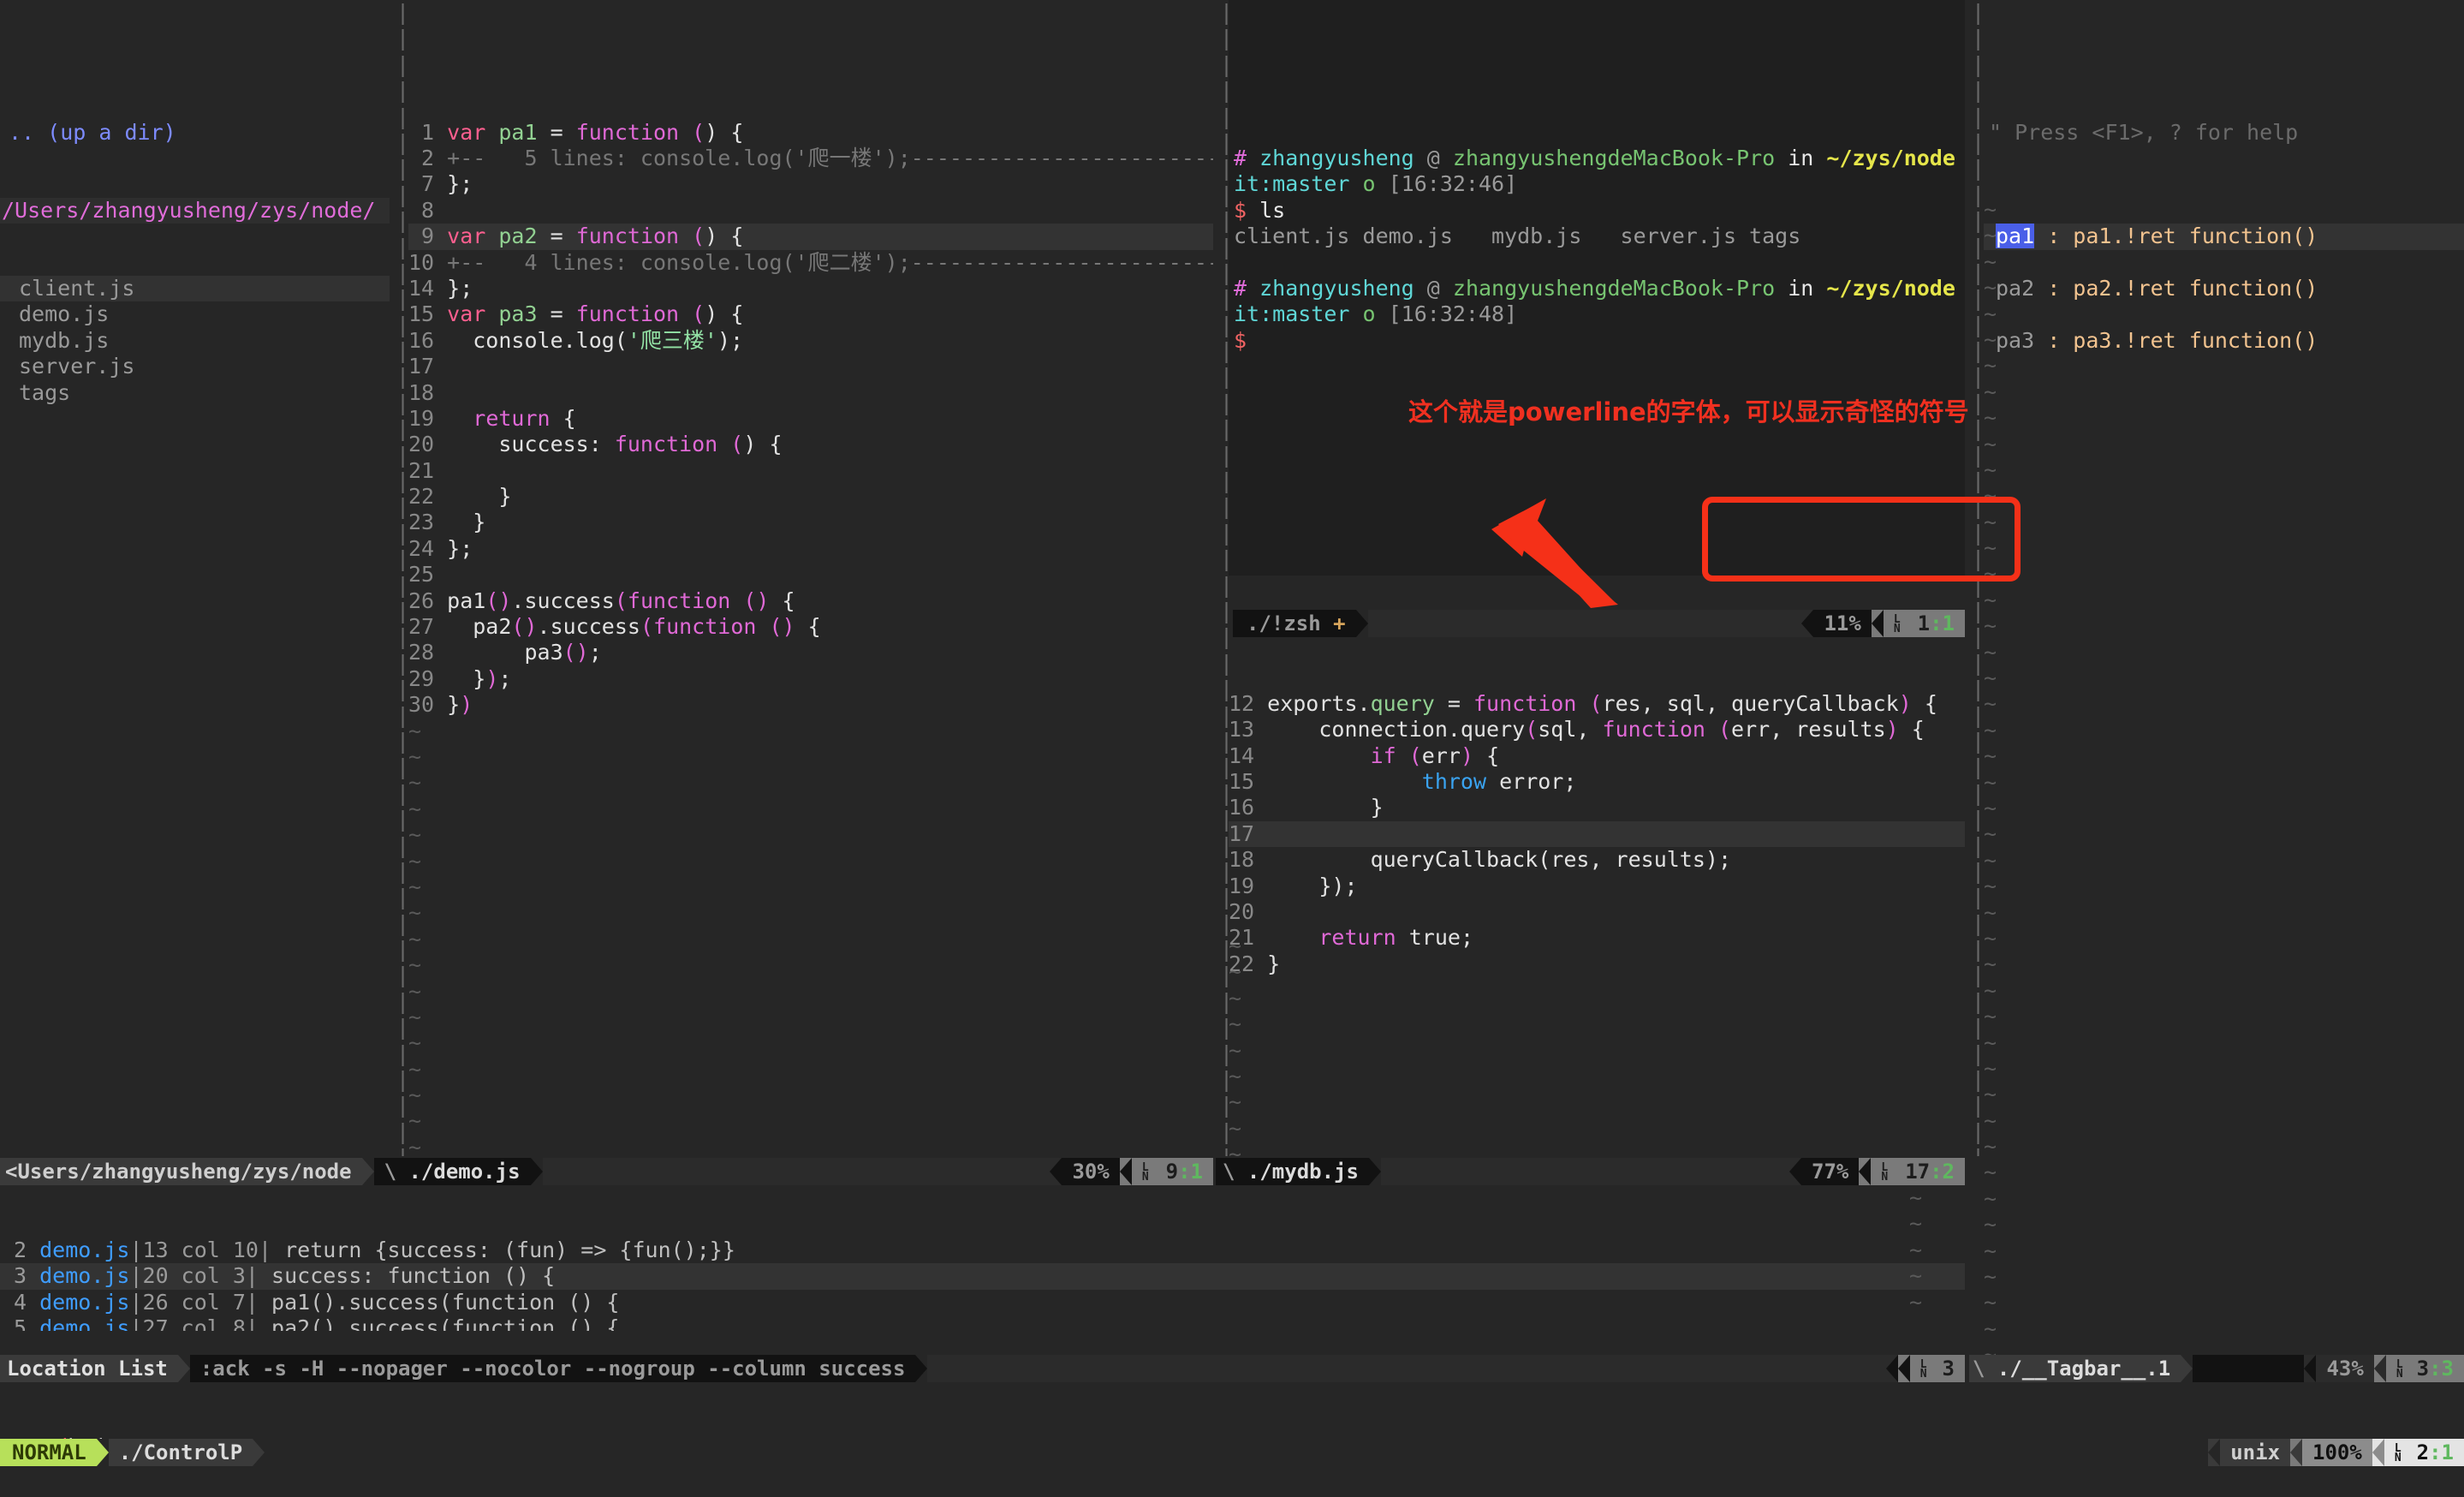 The width and height of the screenshot is (2464, 1497). Describe the element at coordinates (1597, 782) in the screenshot. I see `code-line: 15 throw error;` at that location.